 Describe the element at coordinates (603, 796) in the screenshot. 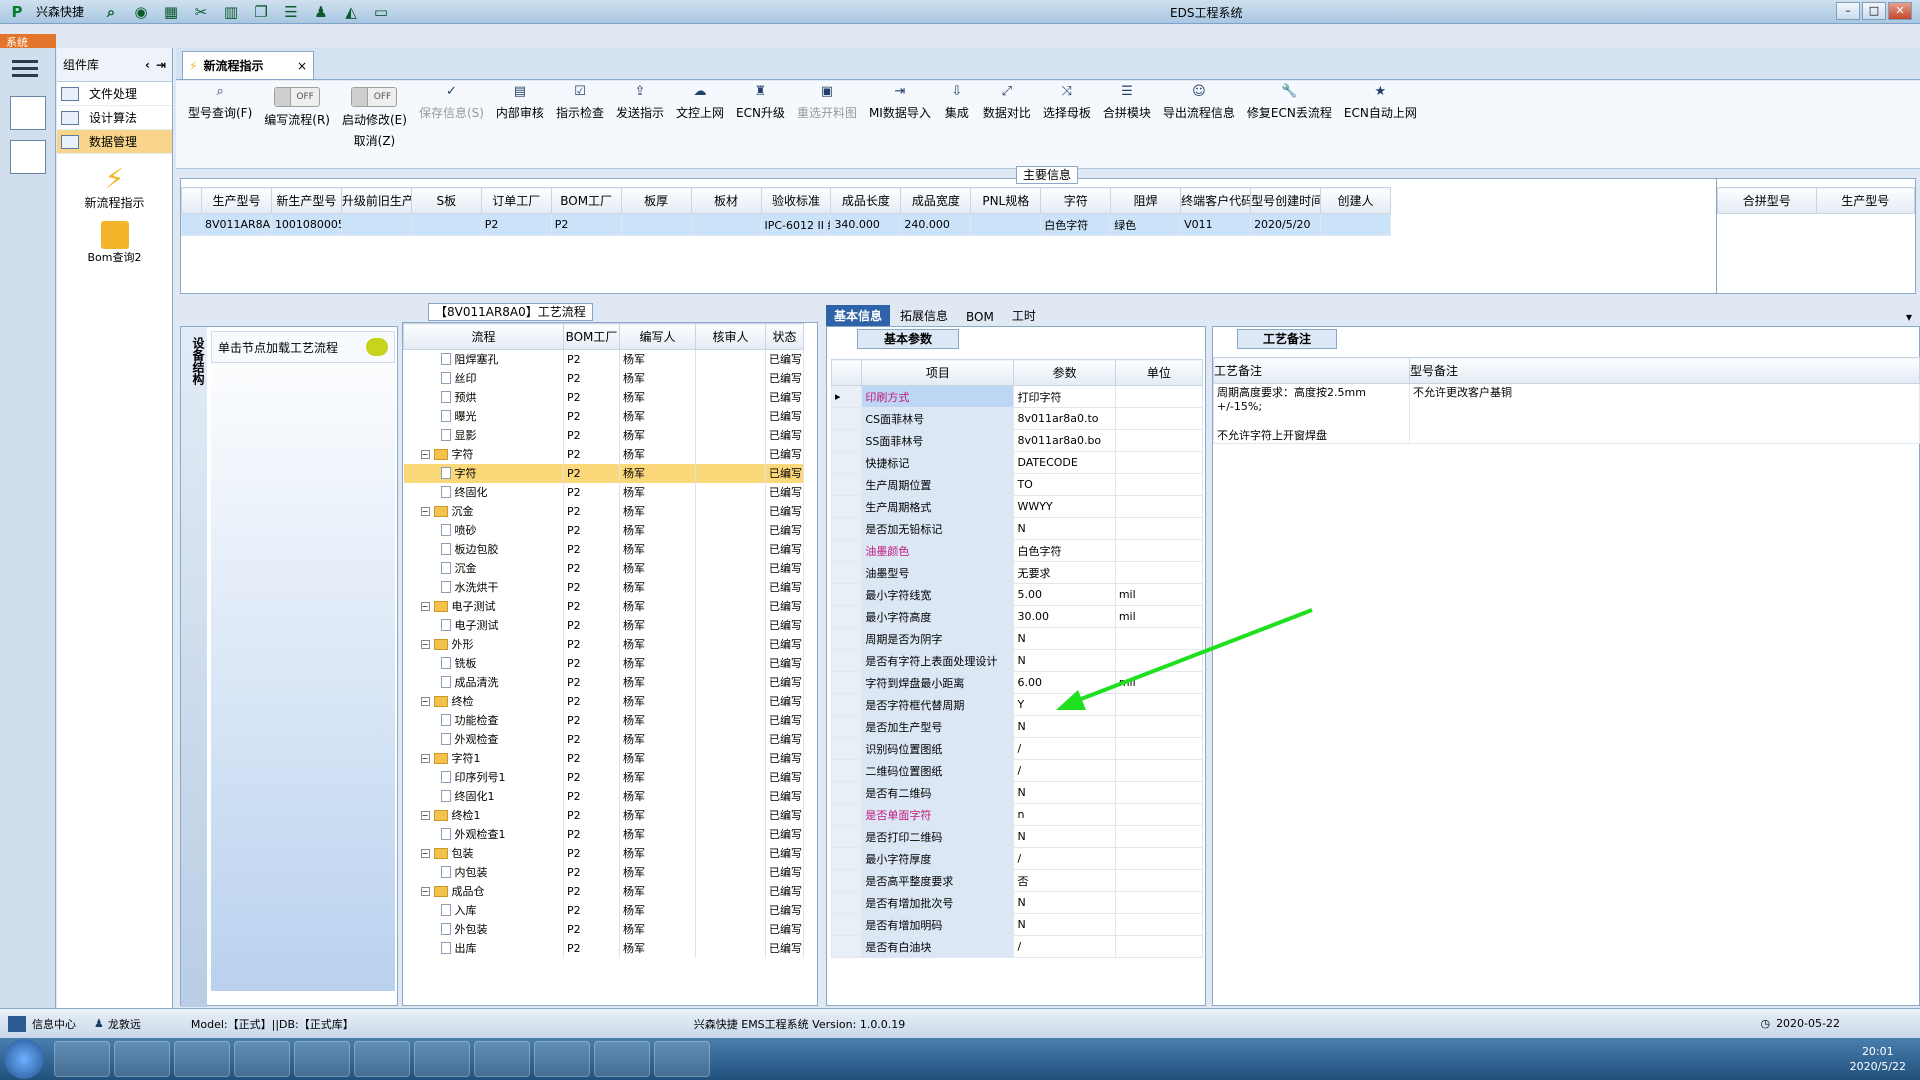

I see `tree-row: 终固化1 P2 杨军 已编写` at that location.